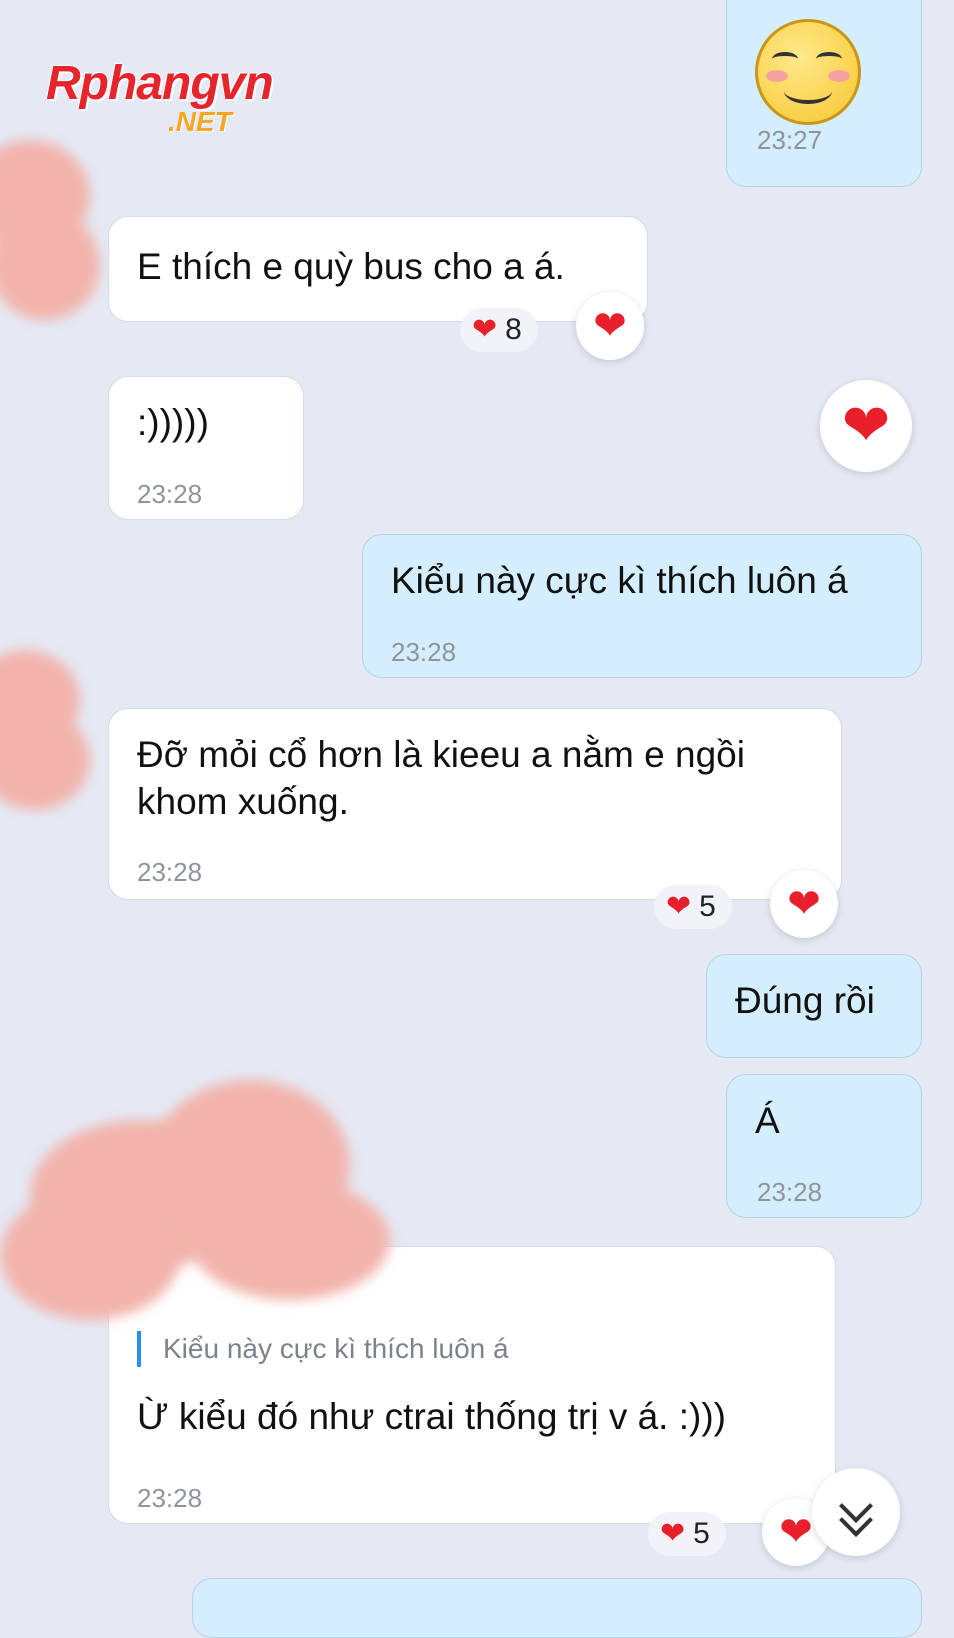 The image size is (954, 1638). I want to click on reaction-count-badge: ❤ 8, so click(499, 330).